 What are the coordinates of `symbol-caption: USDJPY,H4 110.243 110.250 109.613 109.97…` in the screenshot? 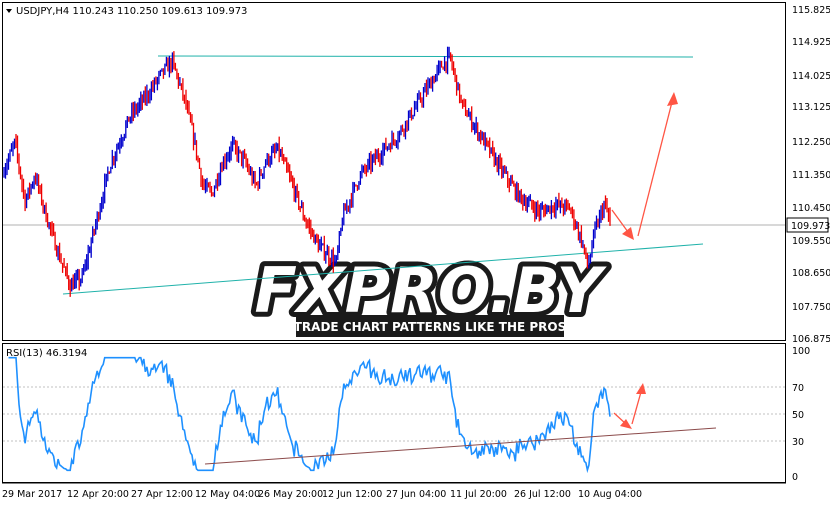 It's located at (126, 11).